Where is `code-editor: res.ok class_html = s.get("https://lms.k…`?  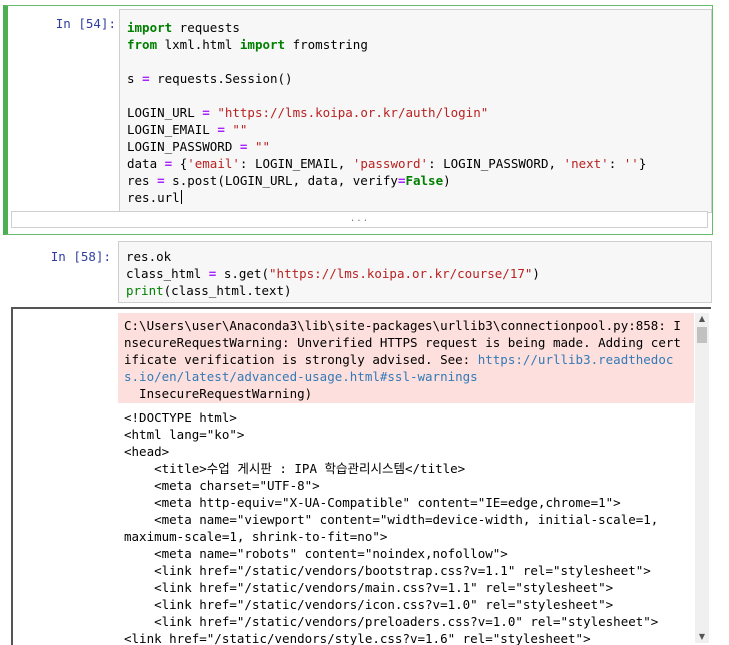
code-editor: res.ok class_html = s.get("https://lms.k… is located at coordinates (415, 272).